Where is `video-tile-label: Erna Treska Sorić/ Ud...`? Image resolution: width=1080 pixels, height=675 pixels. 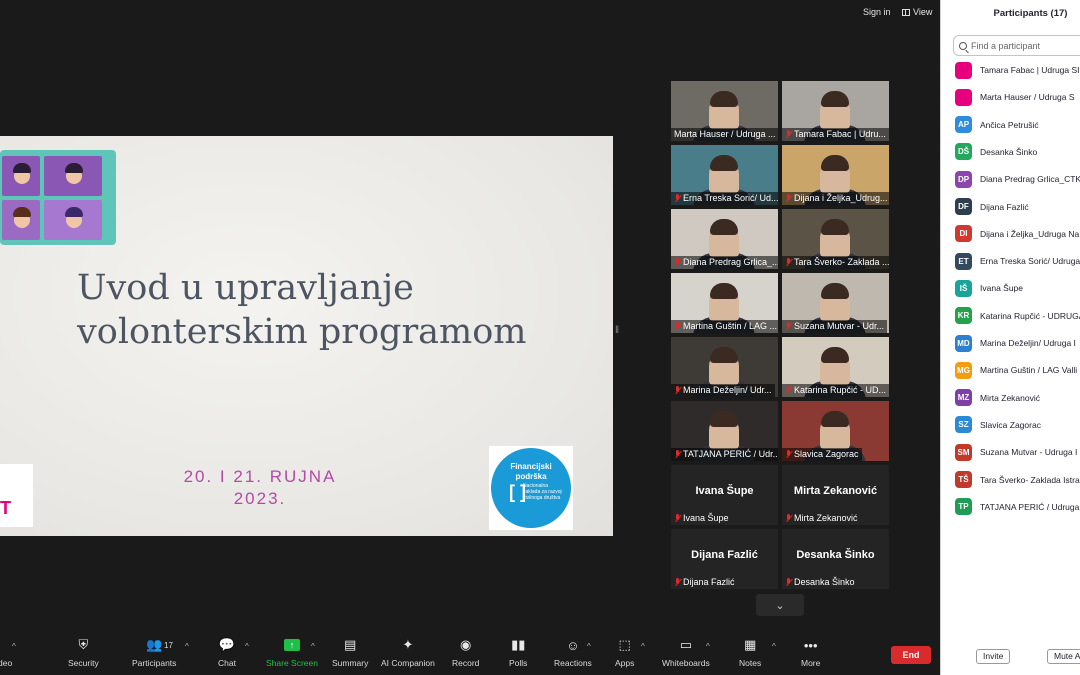
video-tile-label: Erna Treska Sorić/ Ud... is located at coordinates (724, 198).